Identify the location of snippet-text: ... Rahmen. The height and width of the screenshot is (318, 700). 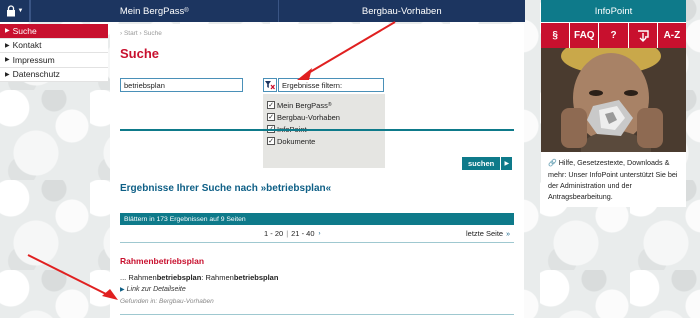
(138, 277).